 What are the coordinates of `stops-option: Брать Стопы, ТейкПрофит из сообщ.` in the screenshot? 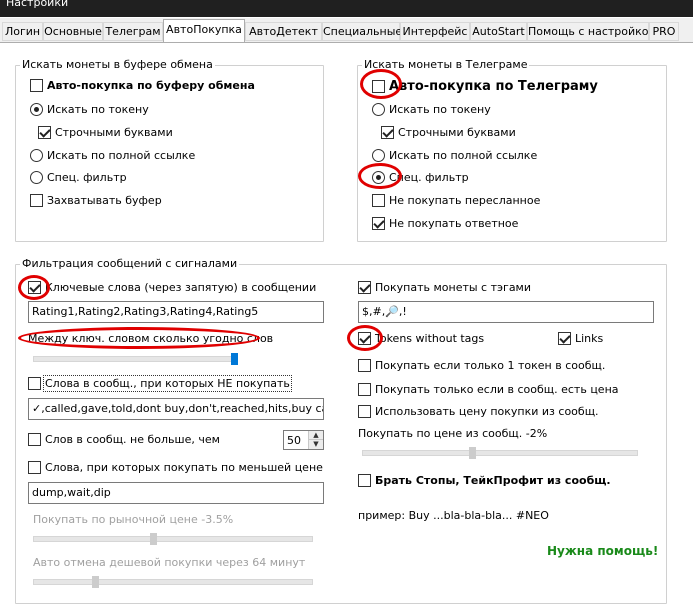 It's located at (484, 480).